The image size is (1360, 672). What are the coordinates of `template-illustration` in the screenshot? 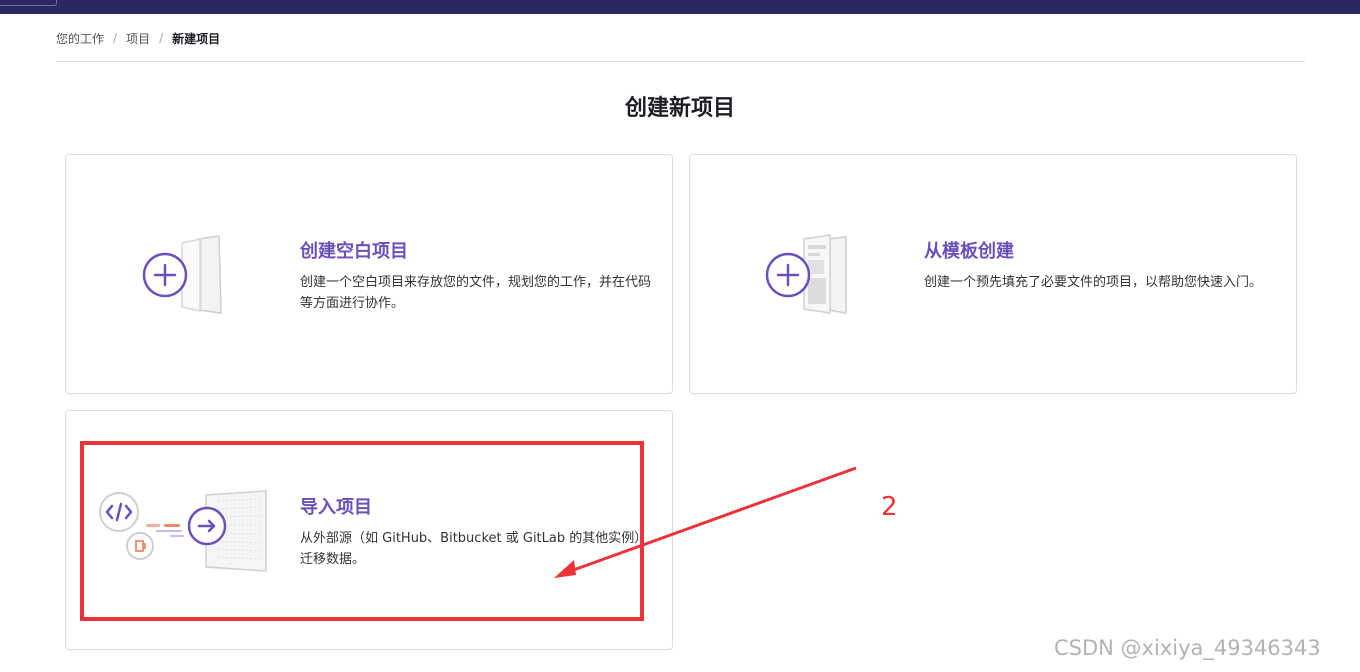 It's located at (806, 274).